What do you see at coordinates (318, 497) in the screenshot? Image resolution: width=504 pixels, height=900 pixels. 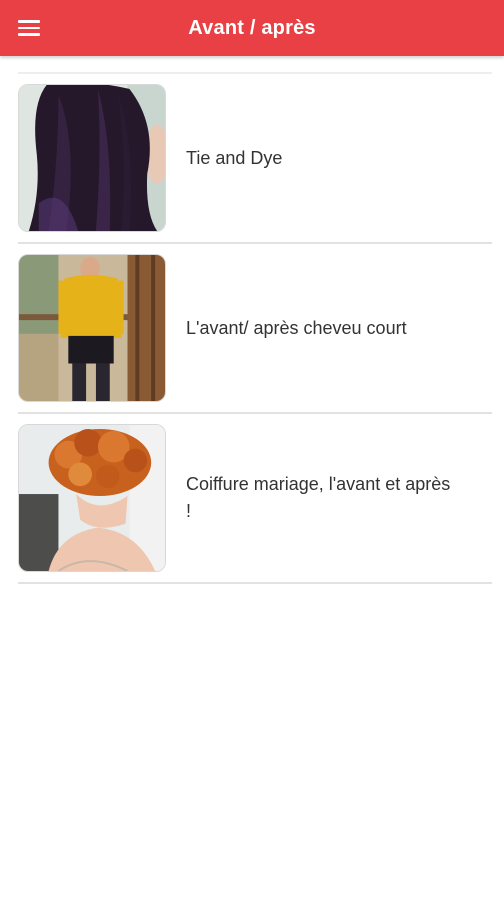 I see `item-title: Coiffure mariage, l'avant et après !` at bounding box center [318, 497].